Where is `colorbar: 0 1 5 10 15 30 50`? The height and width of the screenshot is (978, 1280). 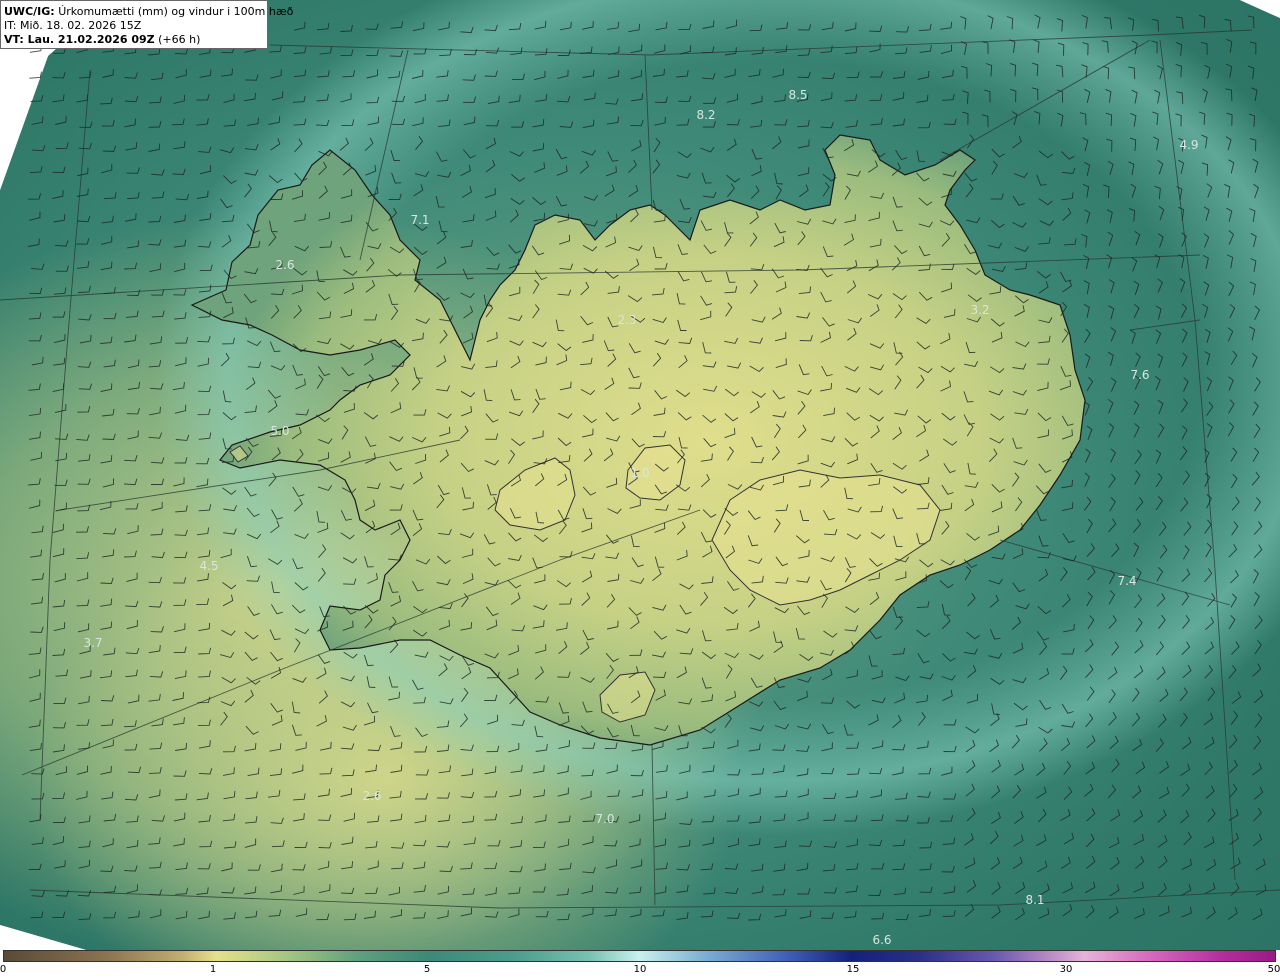 colorbar: 0 1 5 10 15 30 50 is located at coordinates (640, 964).